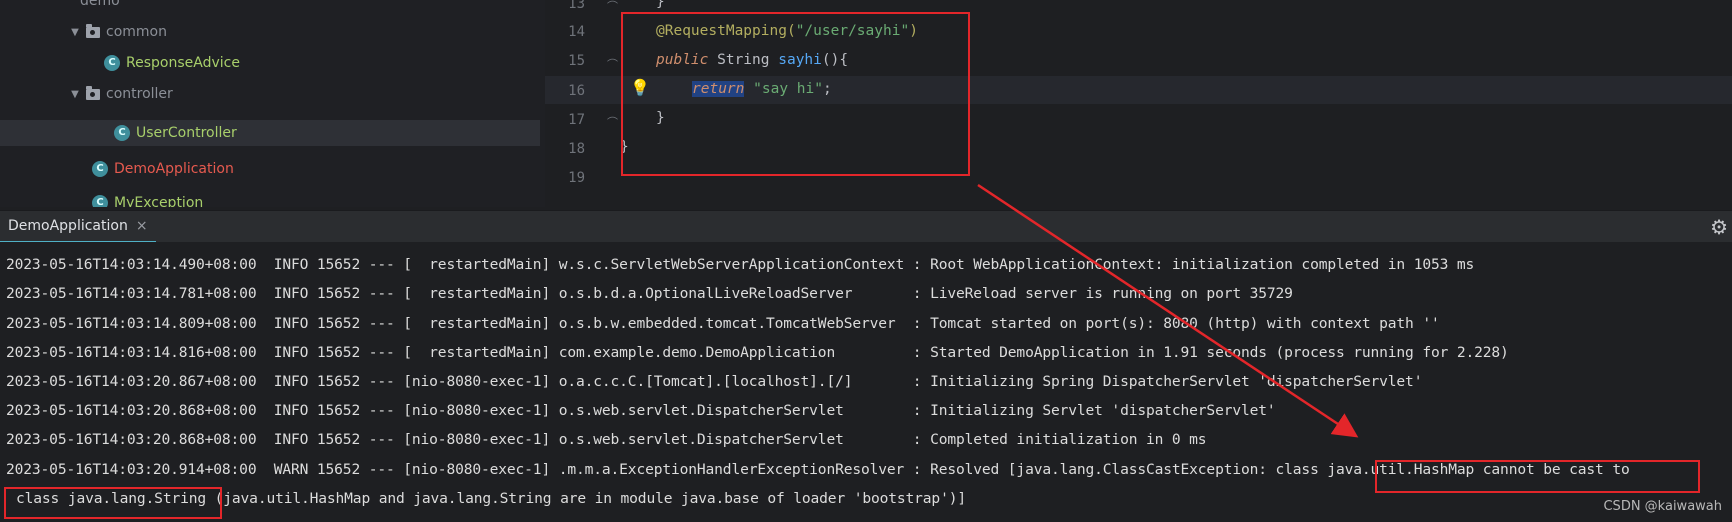 The height and width of the screenshot is (522, 1732). I want to click on annotation-arrow, so click(1168, 310).